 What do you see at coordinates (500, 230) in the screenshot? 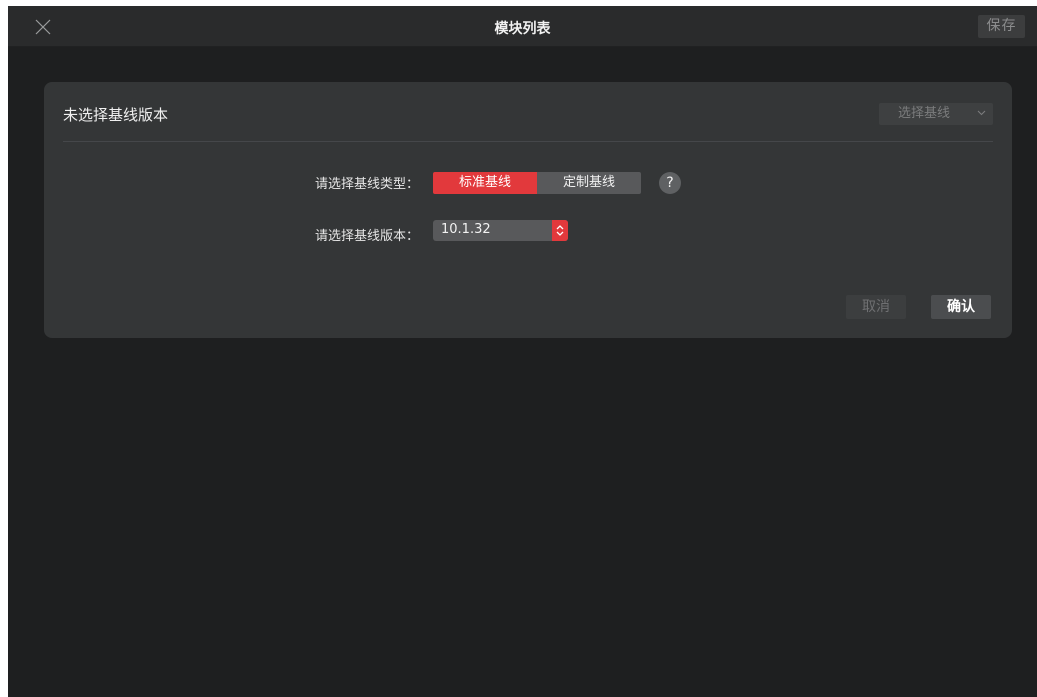
I see `baseline-version-select: 10.1.32` at bounding box center [500, 230].